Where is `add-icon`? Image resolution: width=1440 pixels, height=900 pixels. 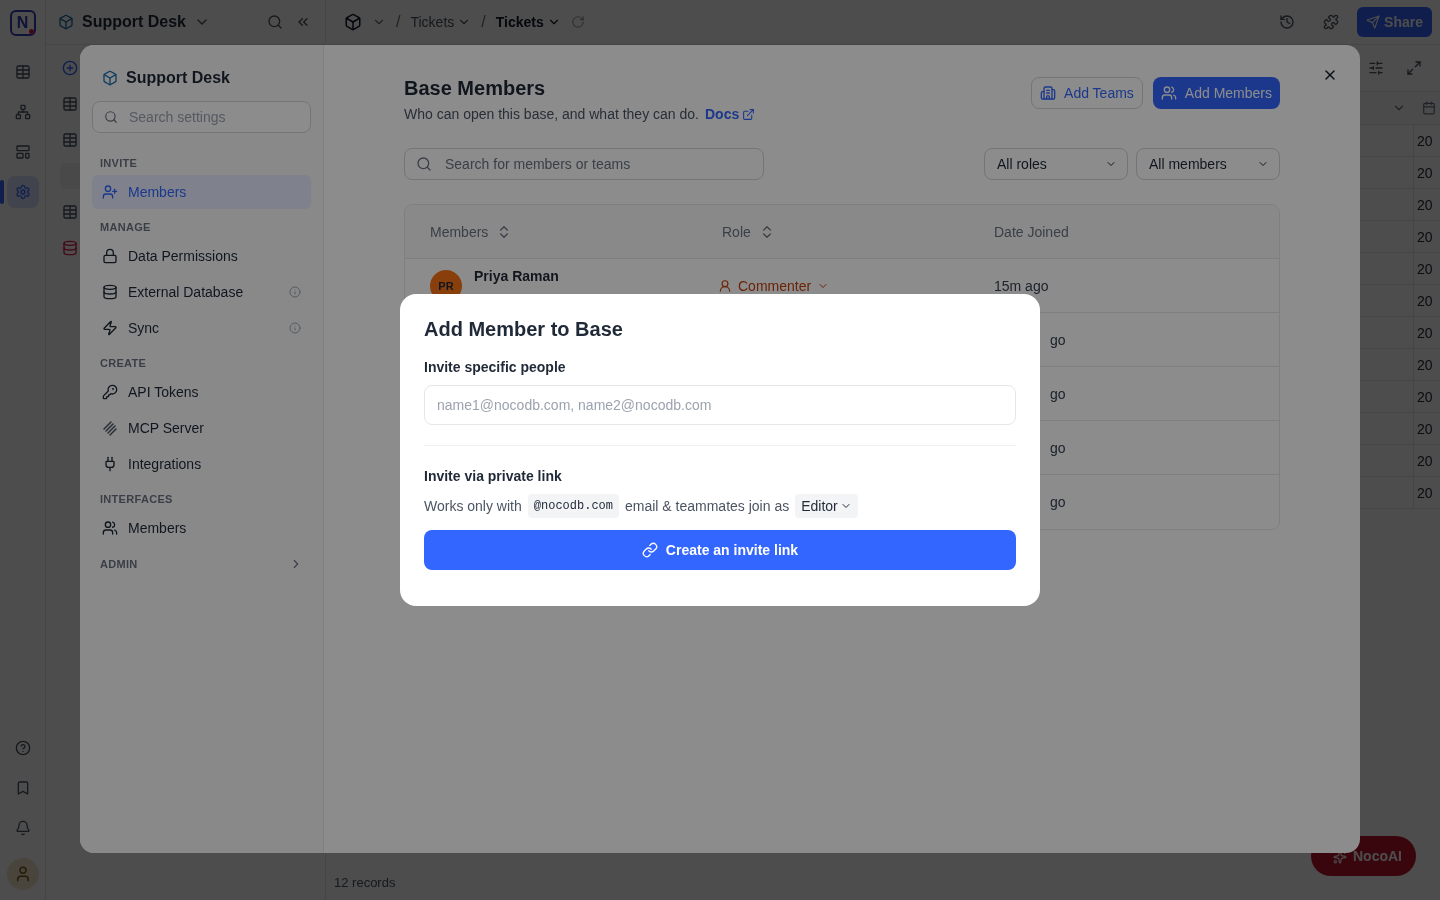 add-icon is located at coordinates (70, 68).